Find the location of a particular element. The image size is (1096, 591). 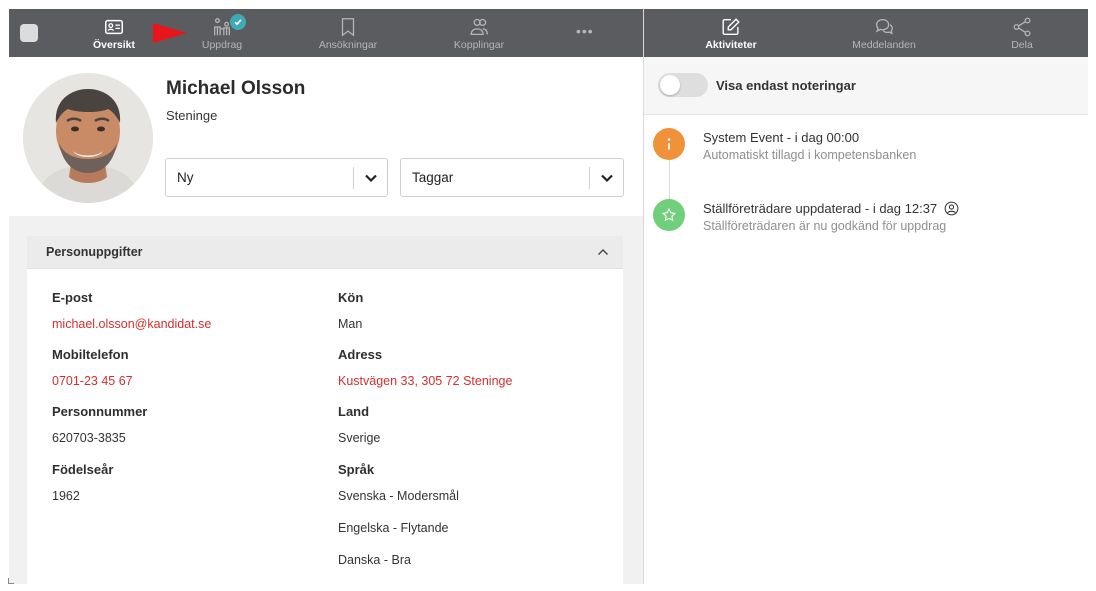

tags-select-value: Taggar is located at coordinates (433, 177).